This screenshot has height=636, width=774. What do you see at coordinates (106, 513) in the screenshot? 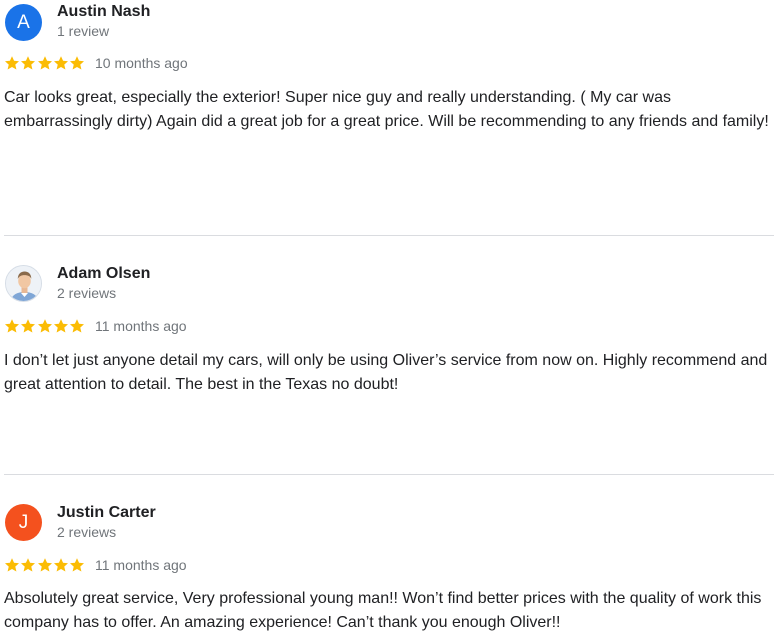
I see `reviewer-name: Justin Carter` at bounding box center [106, 513].